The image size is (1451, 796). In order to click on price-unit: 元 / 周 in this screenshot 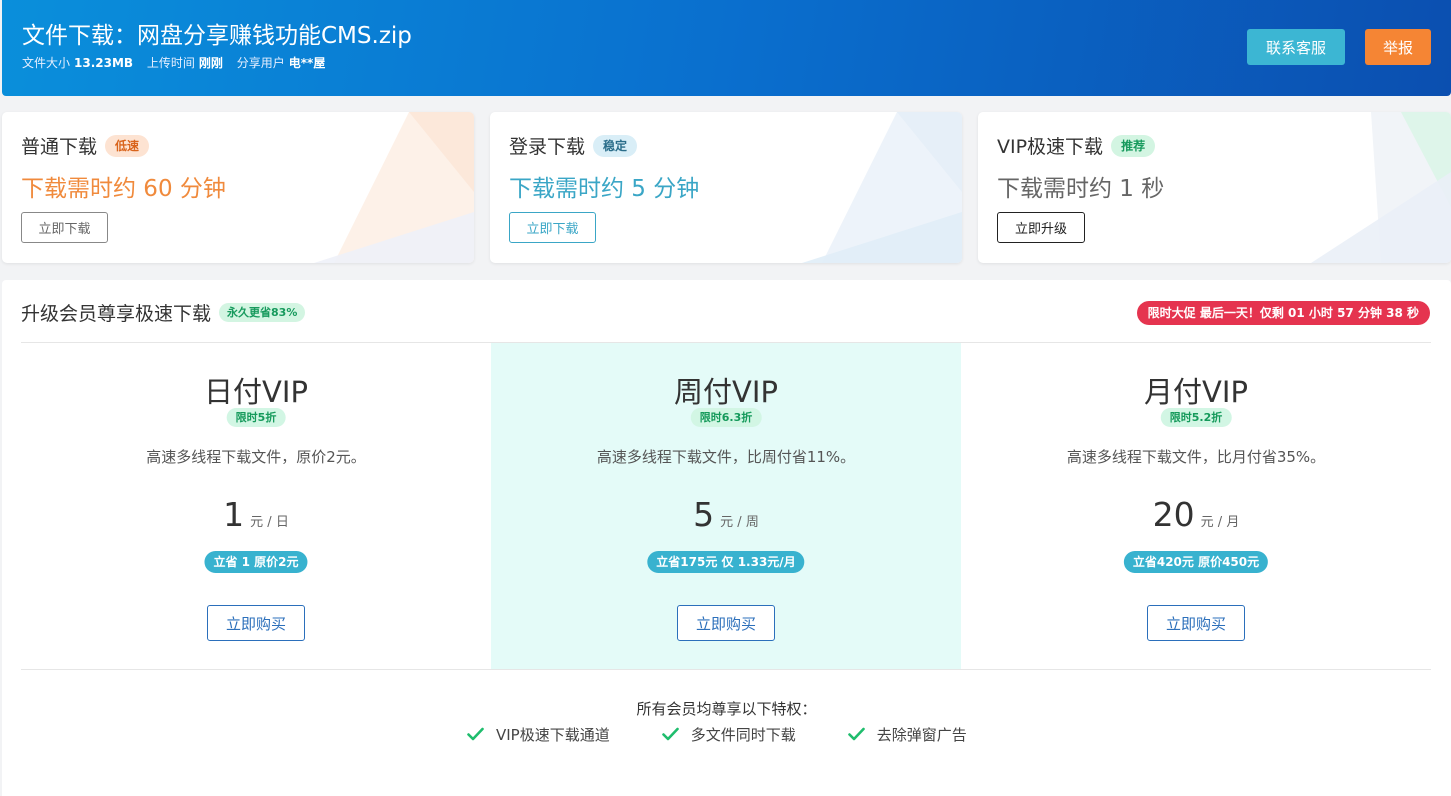, I will do `click(739, 522)`.